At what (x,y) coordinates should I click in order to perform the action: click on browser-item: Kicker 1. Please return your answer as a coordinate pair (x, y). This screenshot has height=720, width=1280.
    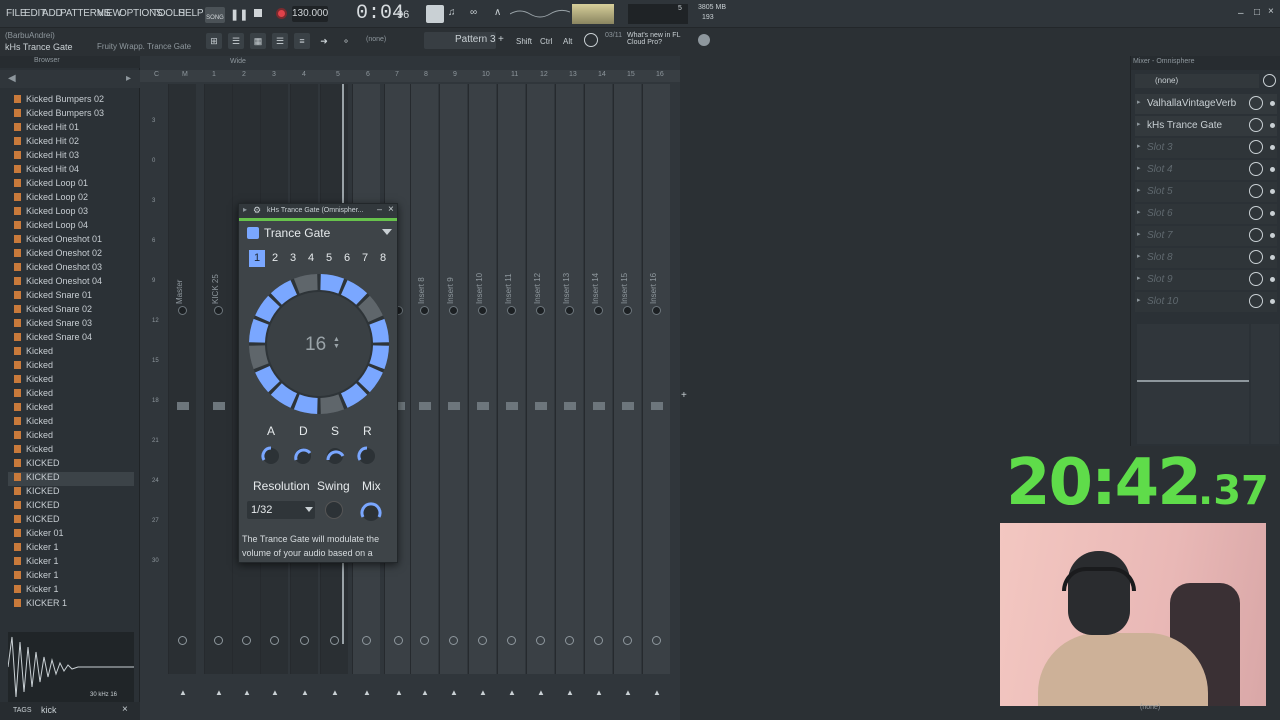
    Looking at the image, I should click on (36, 577).